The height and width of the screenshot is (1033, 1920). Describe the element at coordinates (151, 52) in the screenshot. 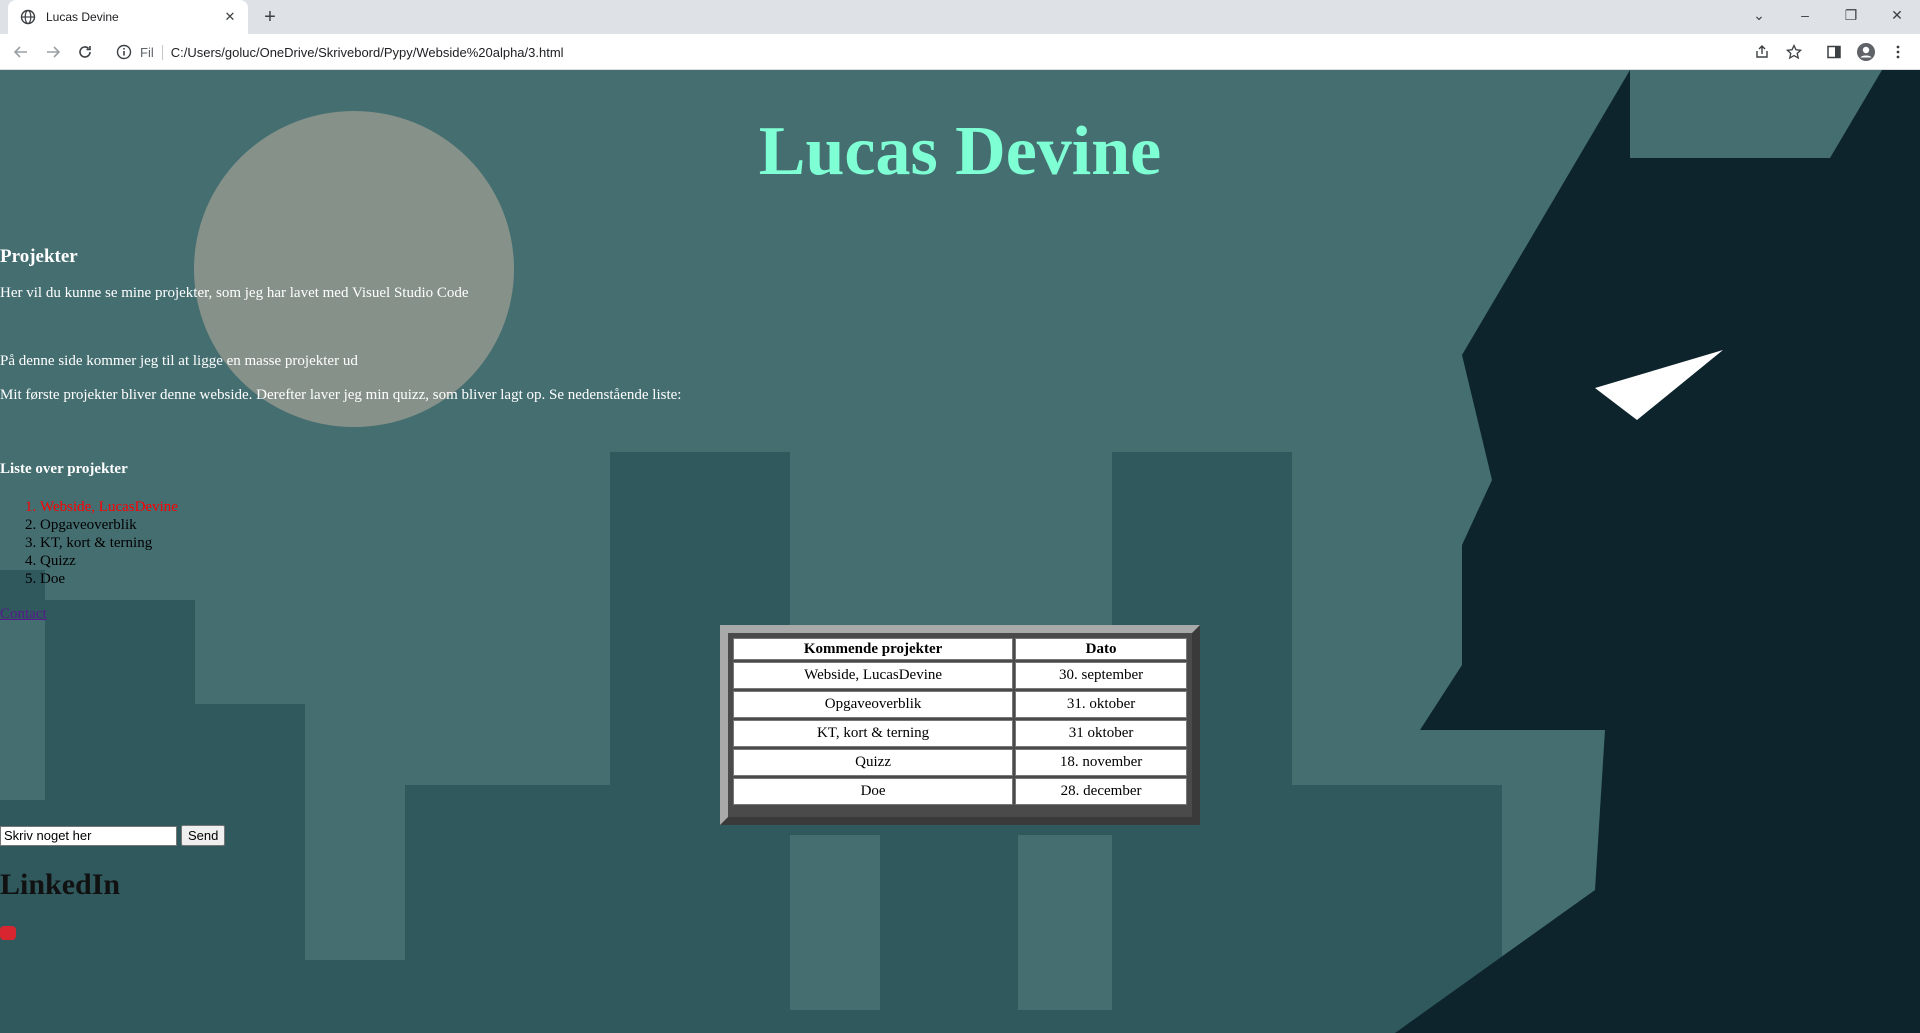

I see `address-scheme: Fil` at that location.